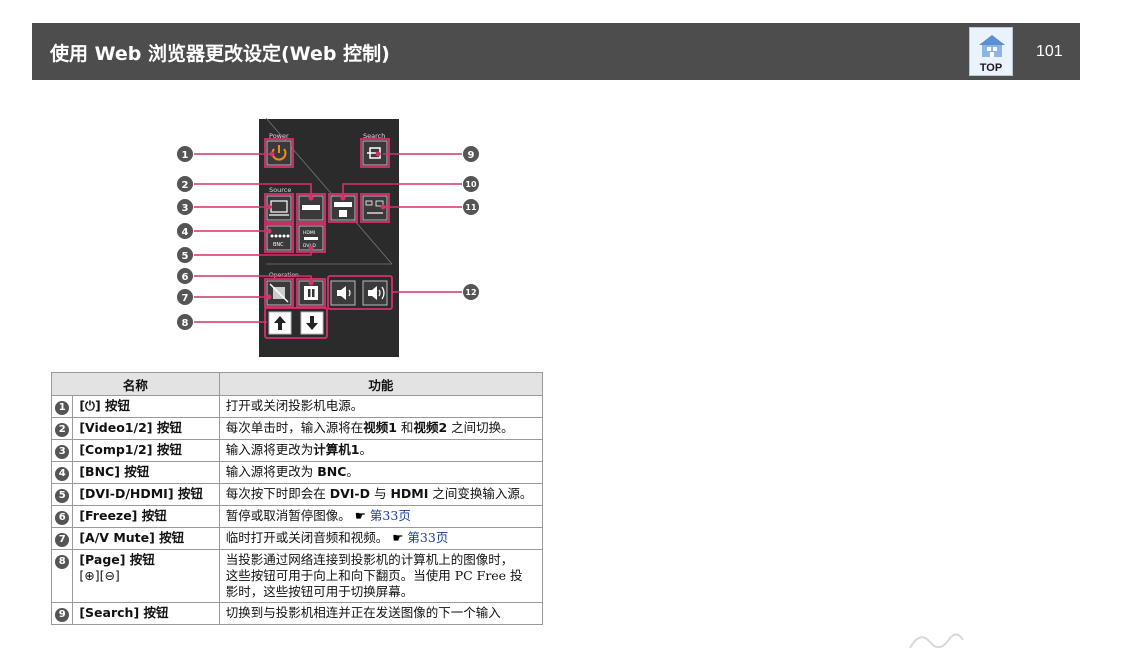 The image size is (1131, 652). I want to click on svg-text: 6, so click(185, 277).